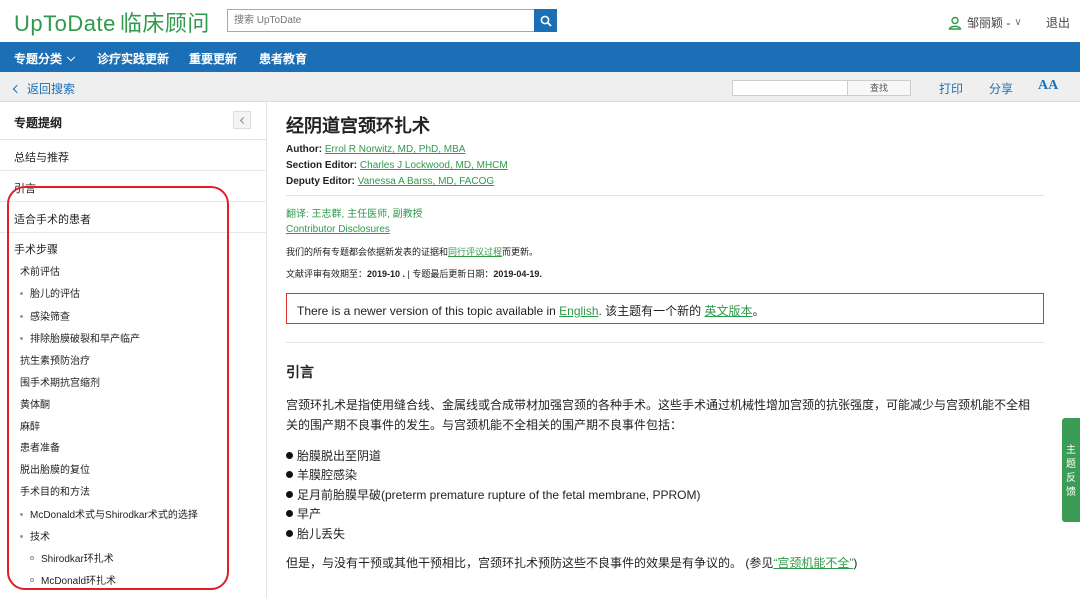 Image resolution: width=1080 pixels, height=598 pixels. Describe the element at coordinates (133, 186) in the screenshot. I see `outline-row-introduction: 引言` at that location.